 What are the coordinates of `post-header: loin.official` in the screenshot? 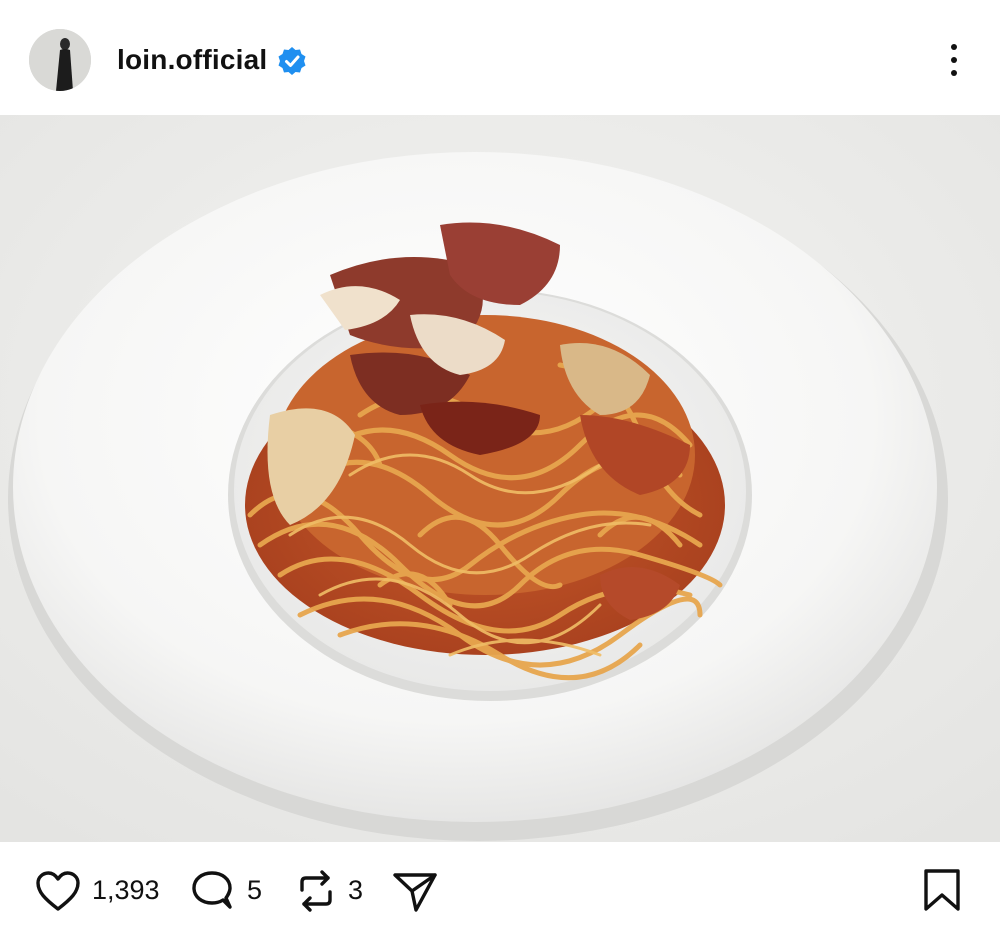 It's located at (500, 57).